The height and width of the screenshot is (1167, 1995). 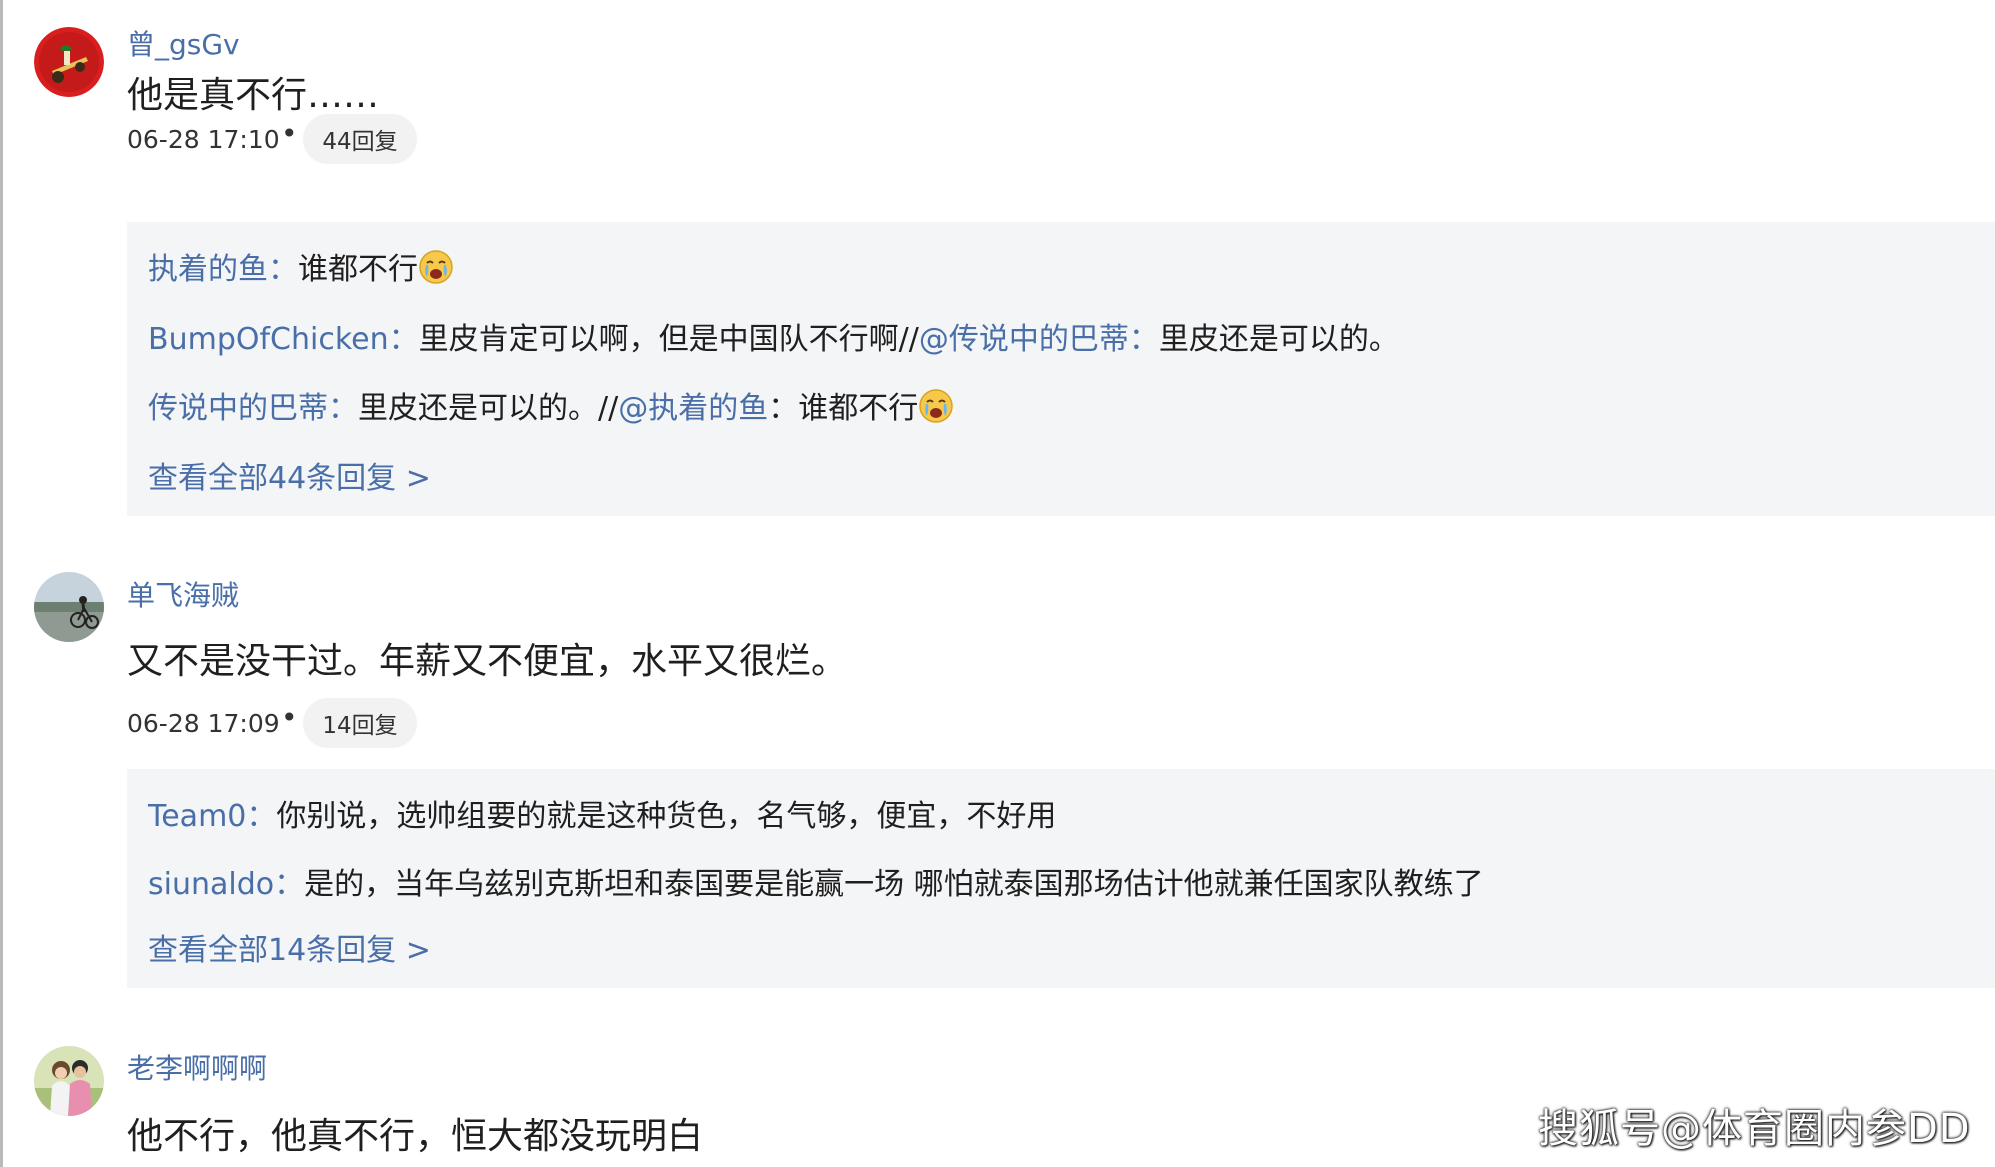 What do you see at coordinates (668, 339) in the screenshot?
I see `reply-text: 里皮肯定可以啊，但是中国队不行啊//` at bounding box center [668, 339].